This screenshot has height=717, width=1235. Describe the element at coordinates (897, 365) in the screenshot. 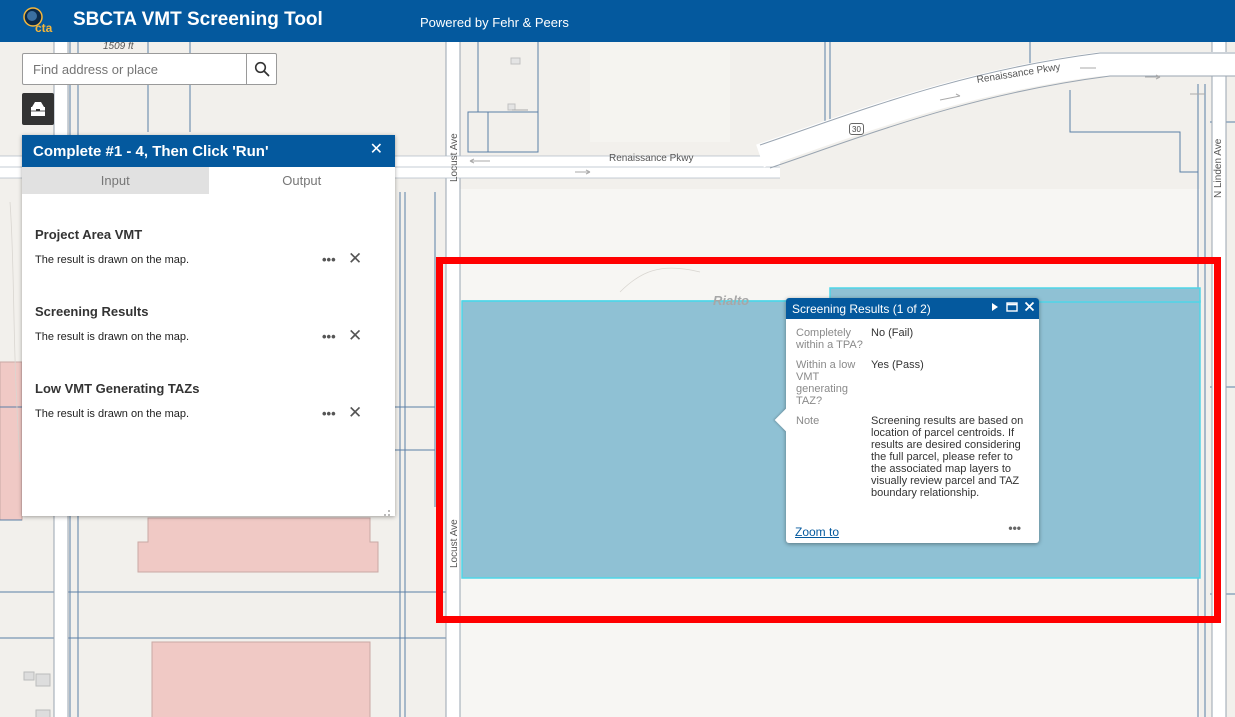

I see `attribute-value: Yes (Pass)` at that location.